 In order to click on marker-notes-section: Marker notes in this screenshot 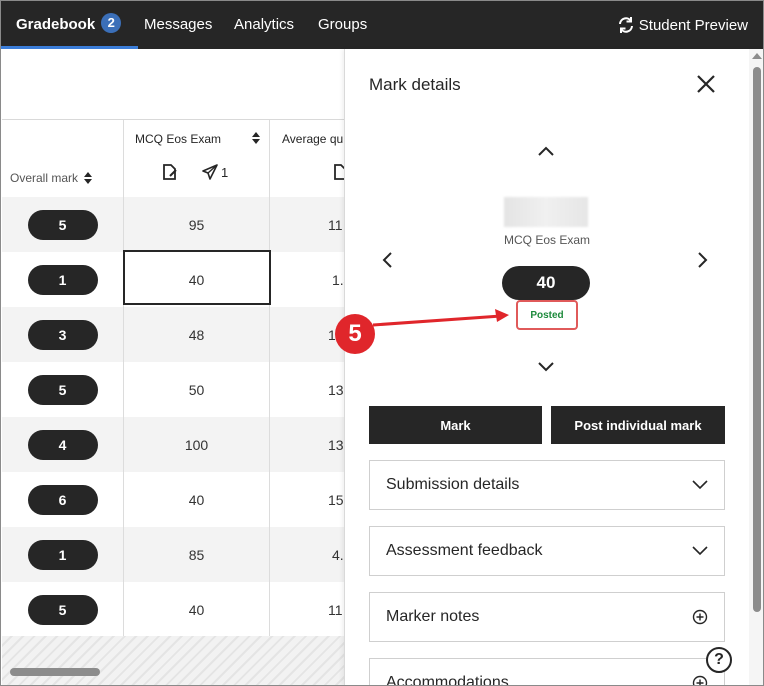, I will do `click(547, 617)`.